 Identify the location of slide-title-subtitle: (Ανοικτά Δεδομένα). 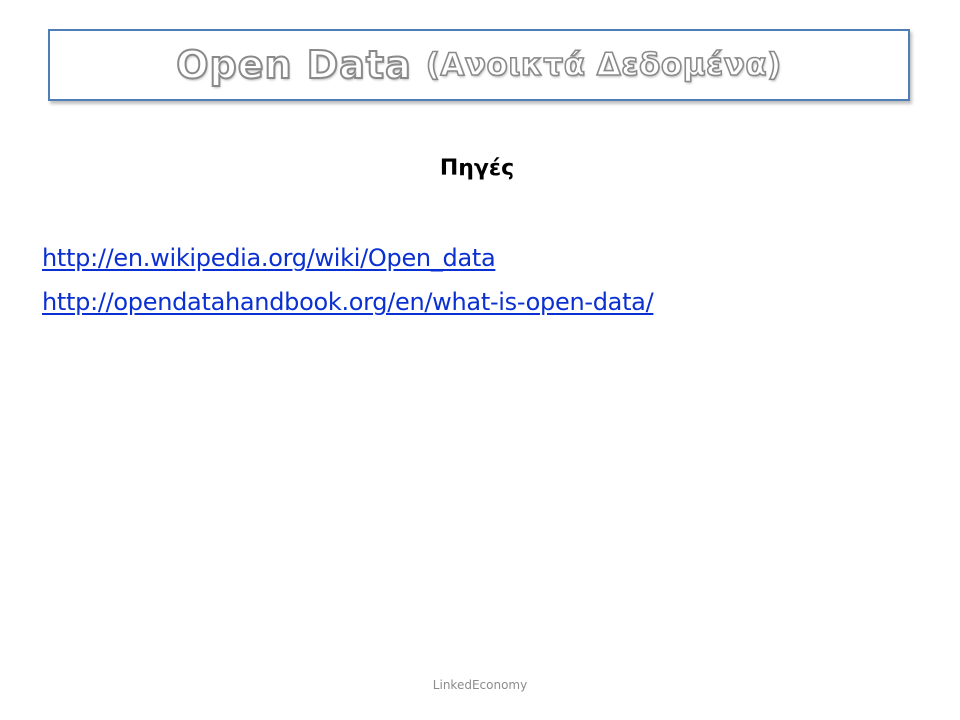
(603, 64).